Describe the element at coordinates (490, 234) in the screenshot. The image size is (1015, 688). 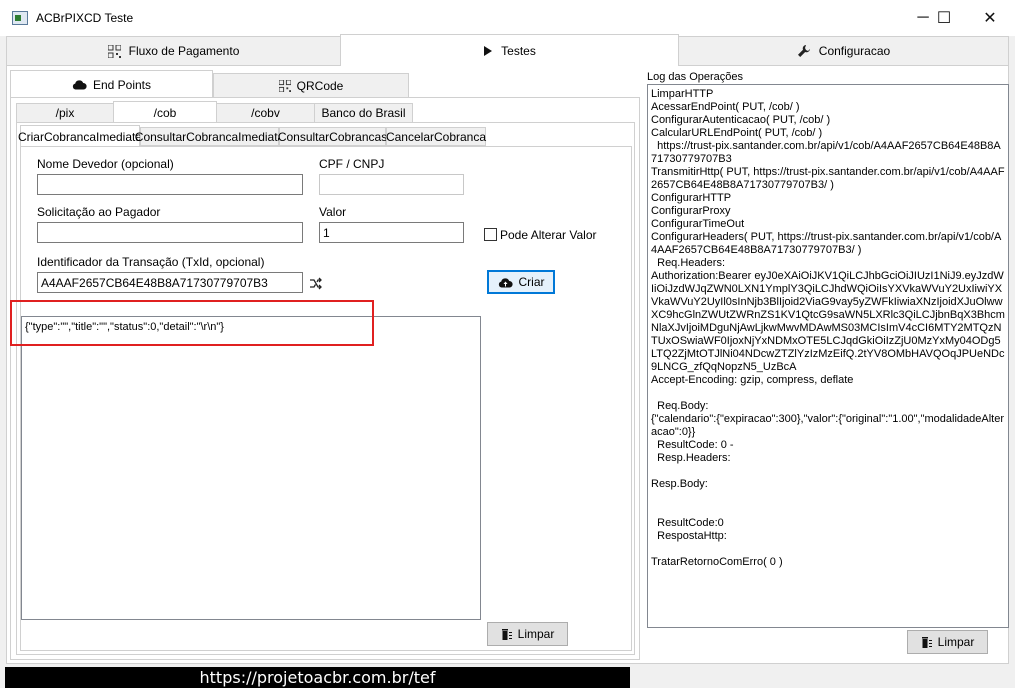
I see `pode-alterar-checkbox` at that location.